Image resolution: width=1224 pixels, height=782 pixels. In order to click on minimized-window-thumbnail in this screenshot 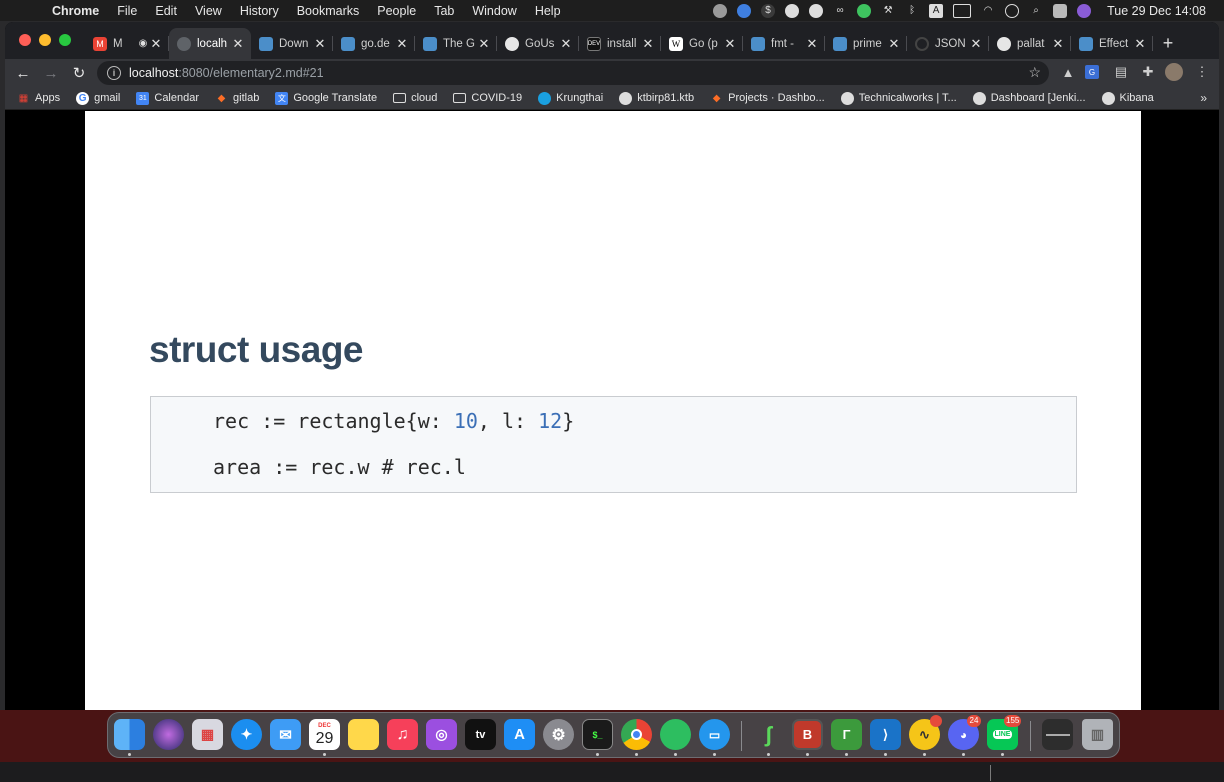, I will do `click(1057, 734)`.